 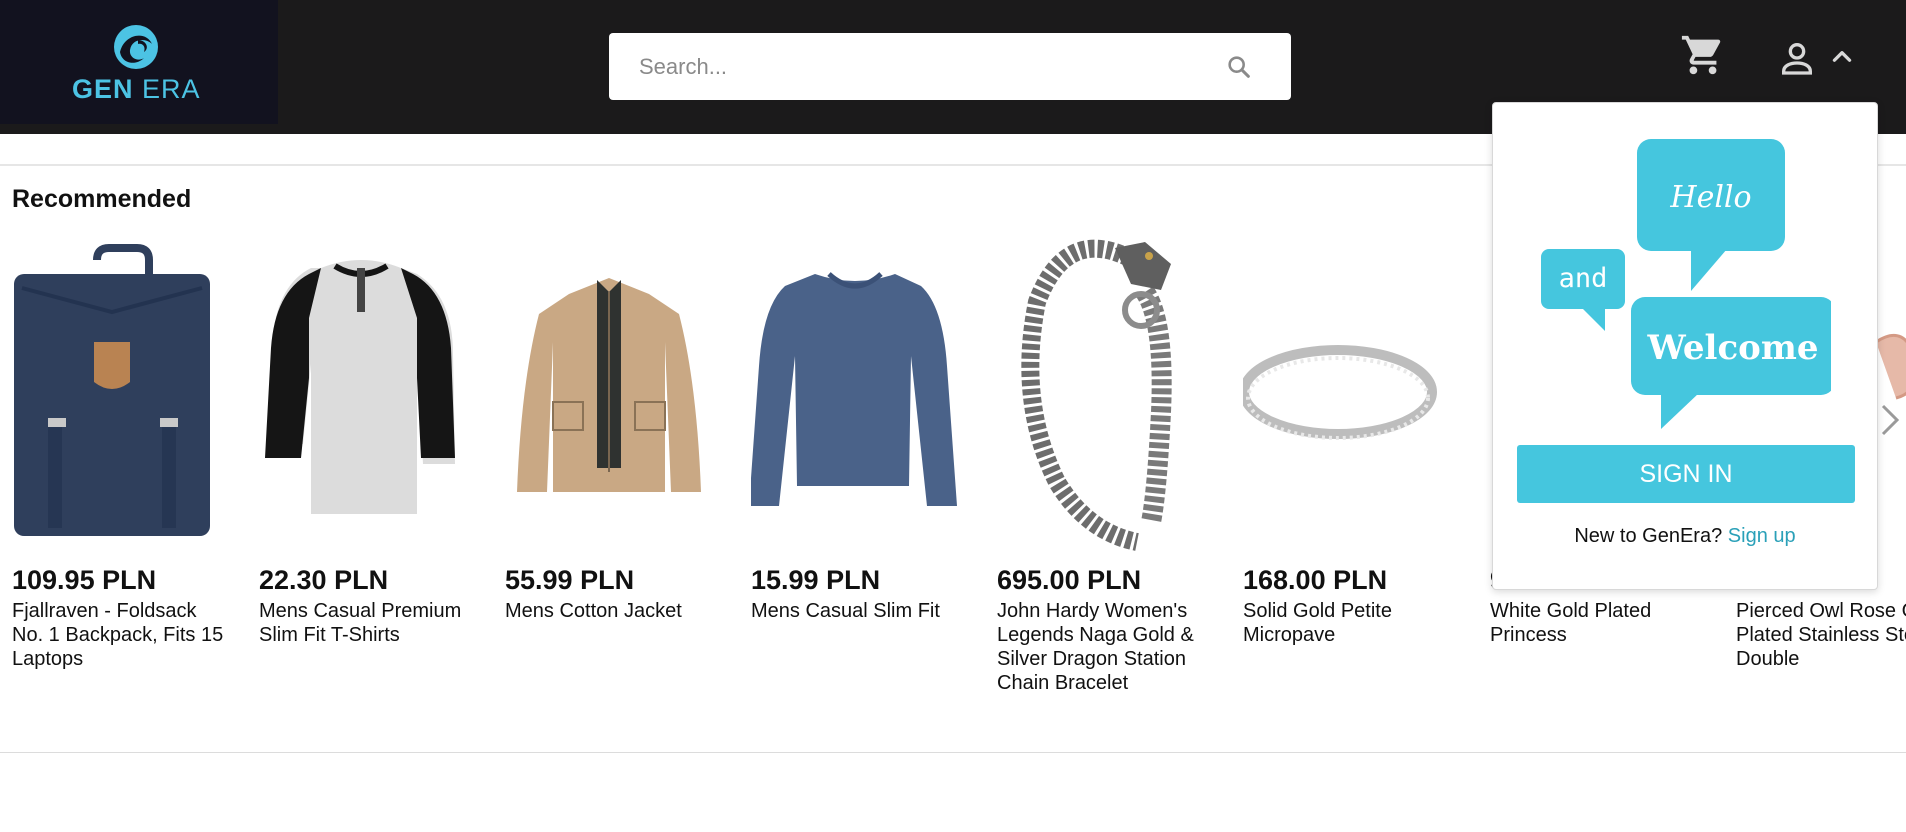 What do you see at coordinates (615, 611) in the screenshot?
I see `product-name: Mens Cotton Jacket` at bounding box center [615, 611].